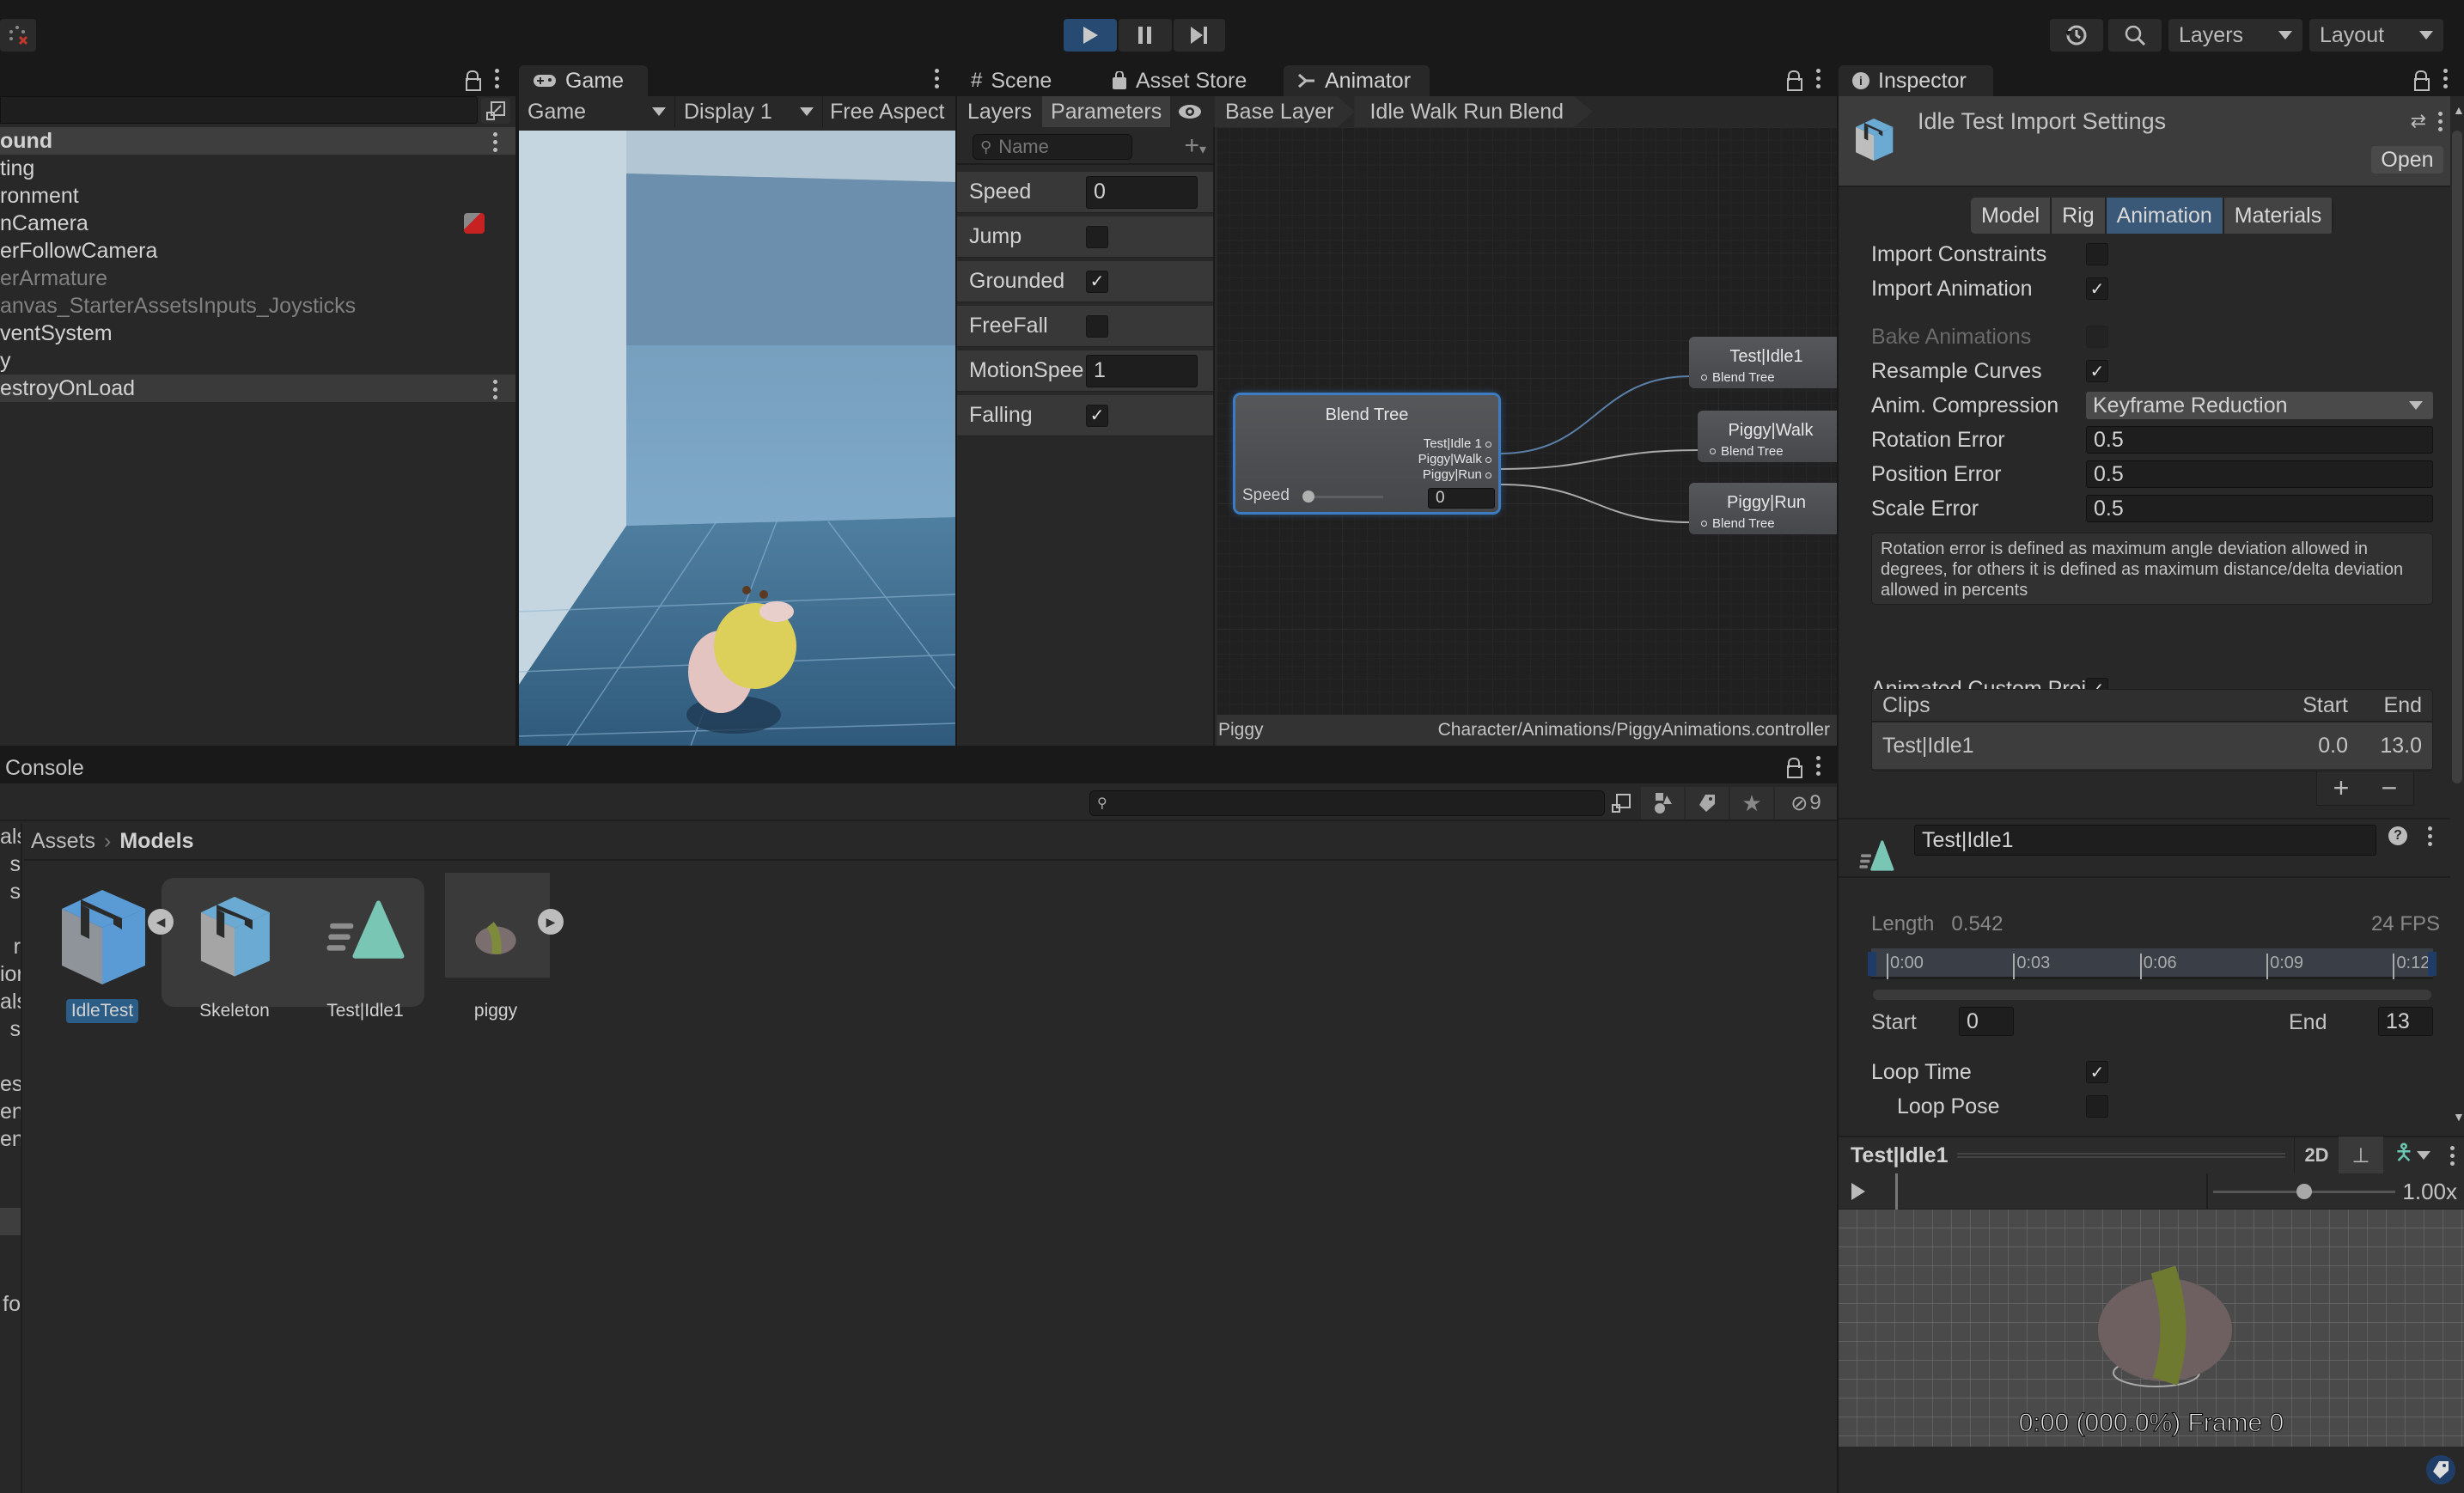  Describe the element at coordinates (737, 438) in the screenshot. I see `game-viewport` at that location.